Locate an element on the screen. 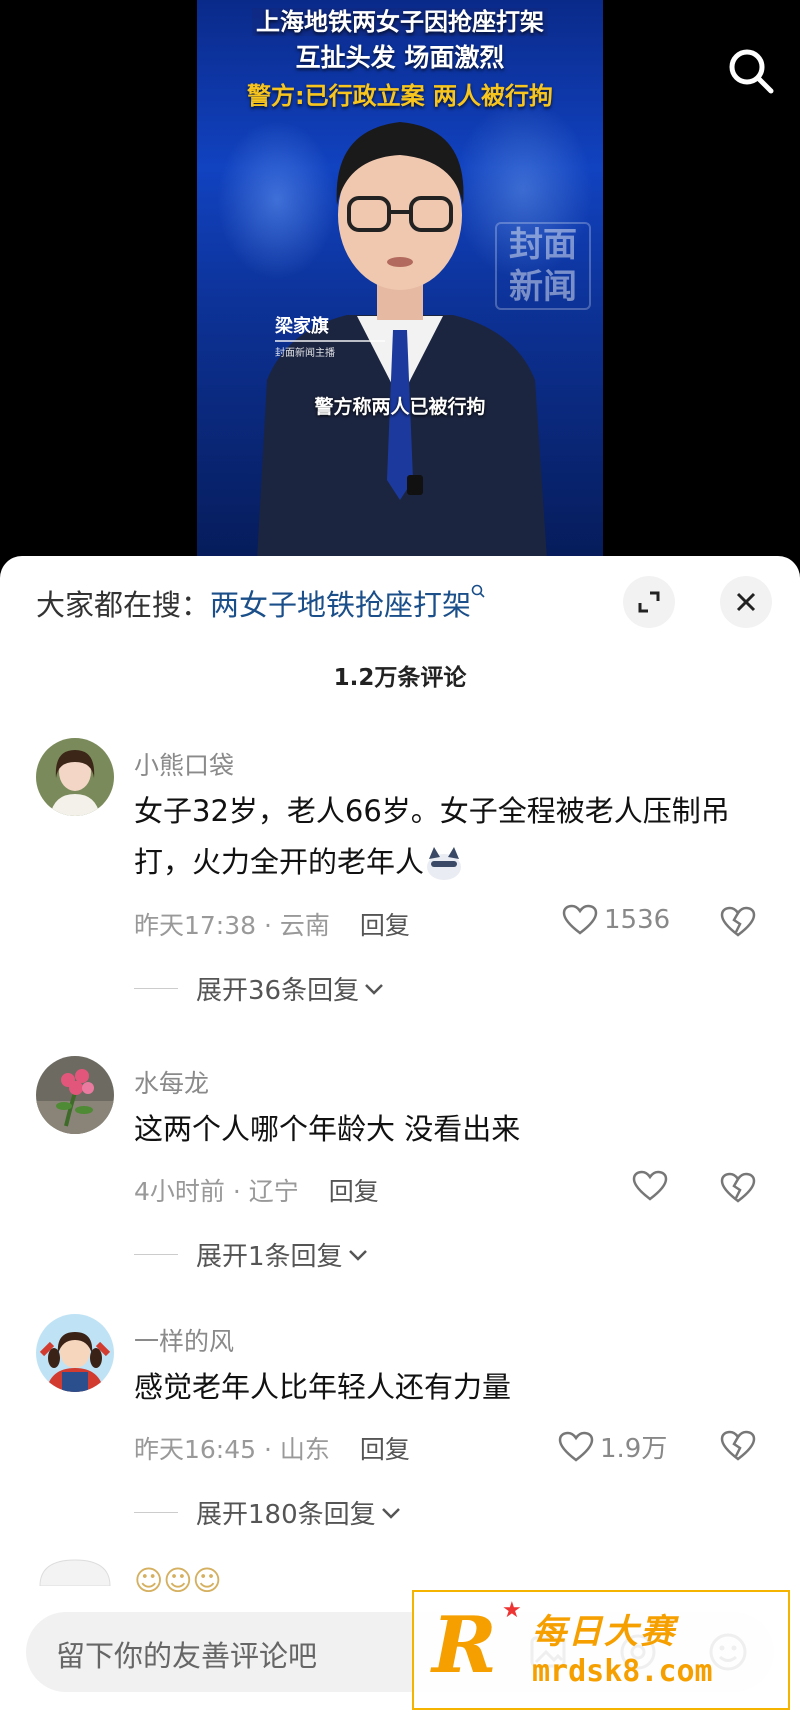  anchor-name: 梁家旗 is located at coordinates (302, 326).